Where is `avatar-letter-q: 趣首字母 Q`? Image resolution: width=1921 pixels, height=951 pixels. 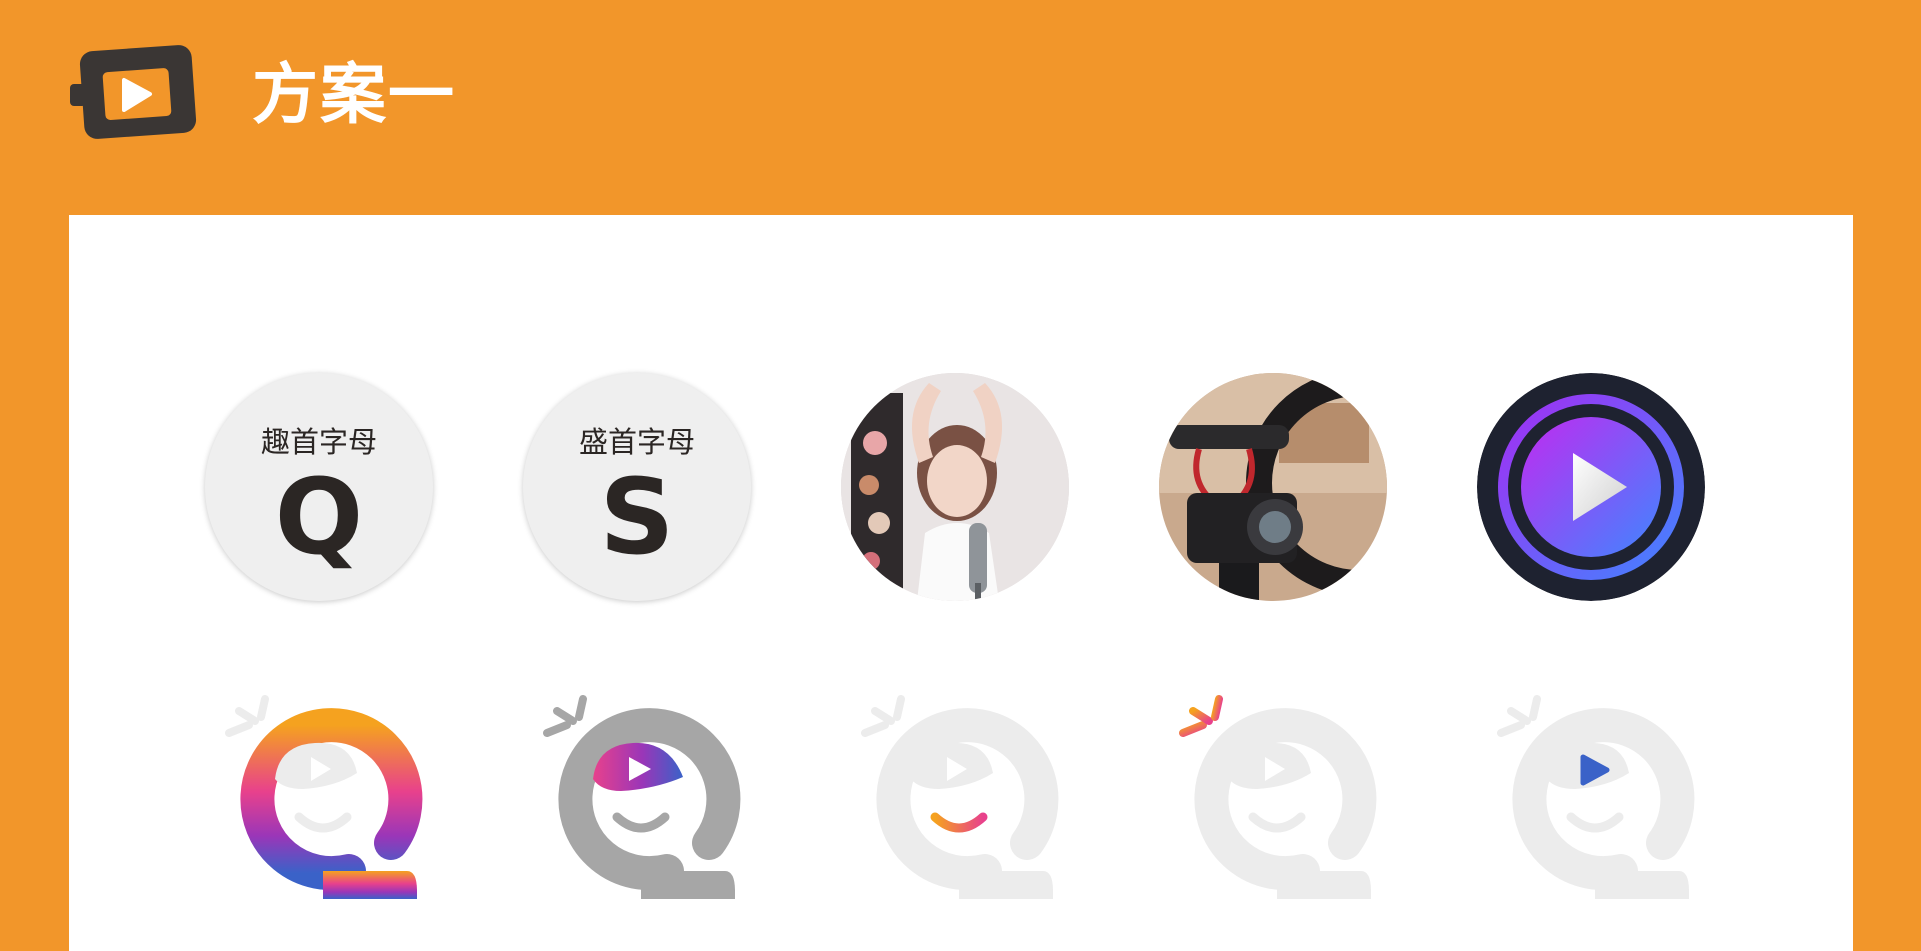
avatar-letter-q: 趣首字母 Q is located at coordinates (319, 487).